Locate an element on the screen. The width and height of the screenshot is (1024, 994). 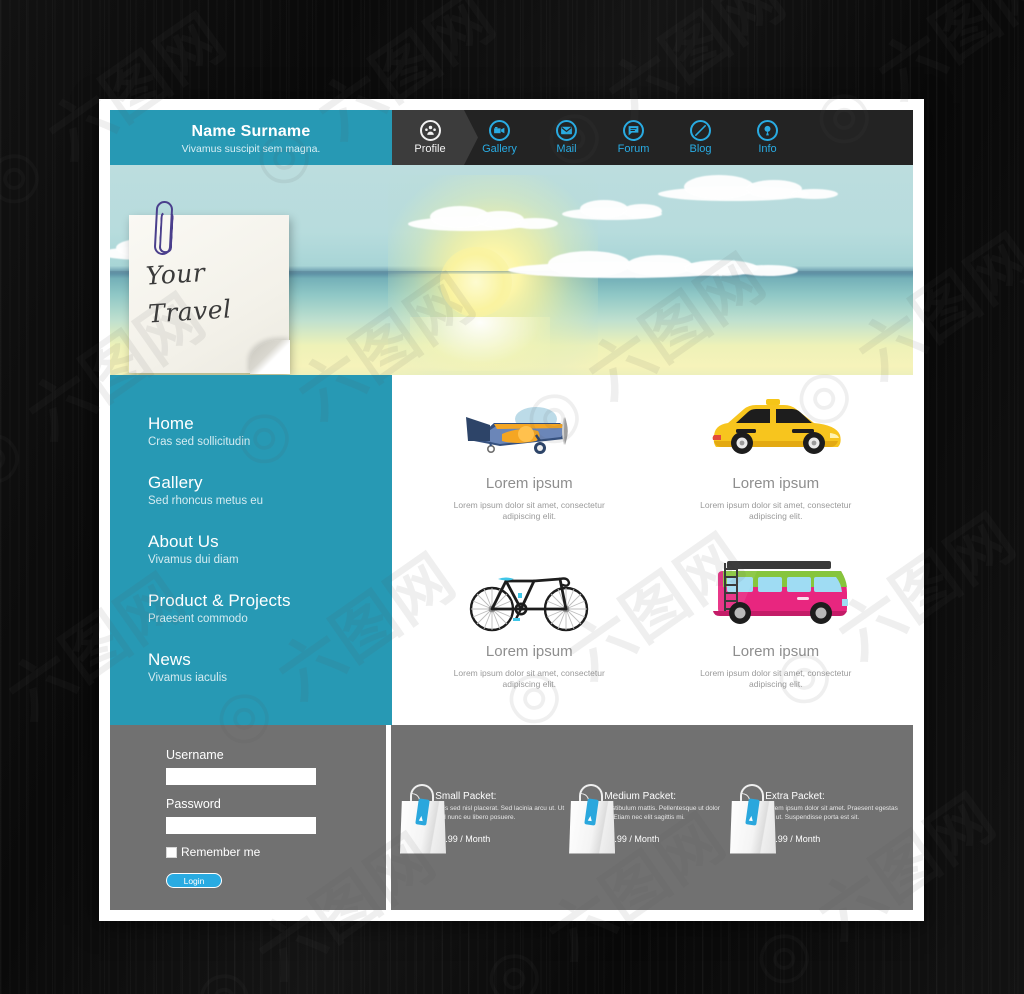
sidebar-subtitle-gallery: Sed rhoncus metus eu is located at coordinates (206, 501).